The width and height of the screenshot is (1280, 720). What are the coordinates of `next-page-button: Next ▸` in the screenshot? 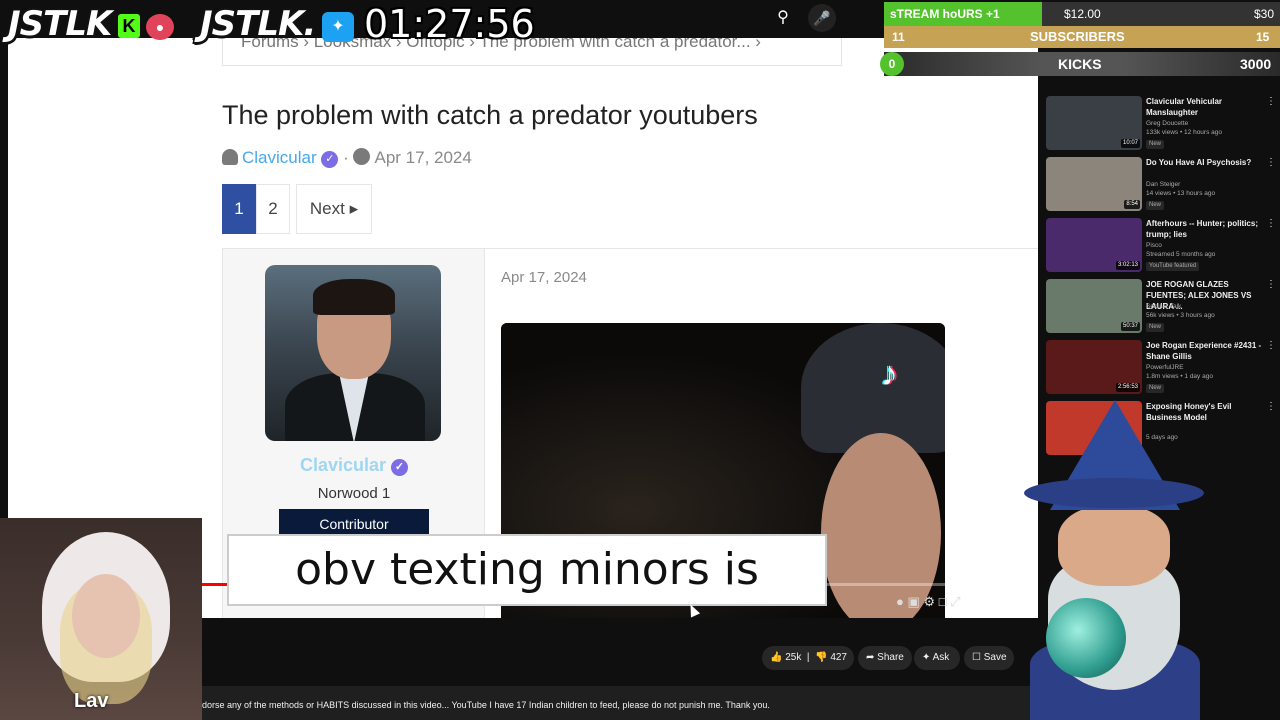 It's located at (334, 209).